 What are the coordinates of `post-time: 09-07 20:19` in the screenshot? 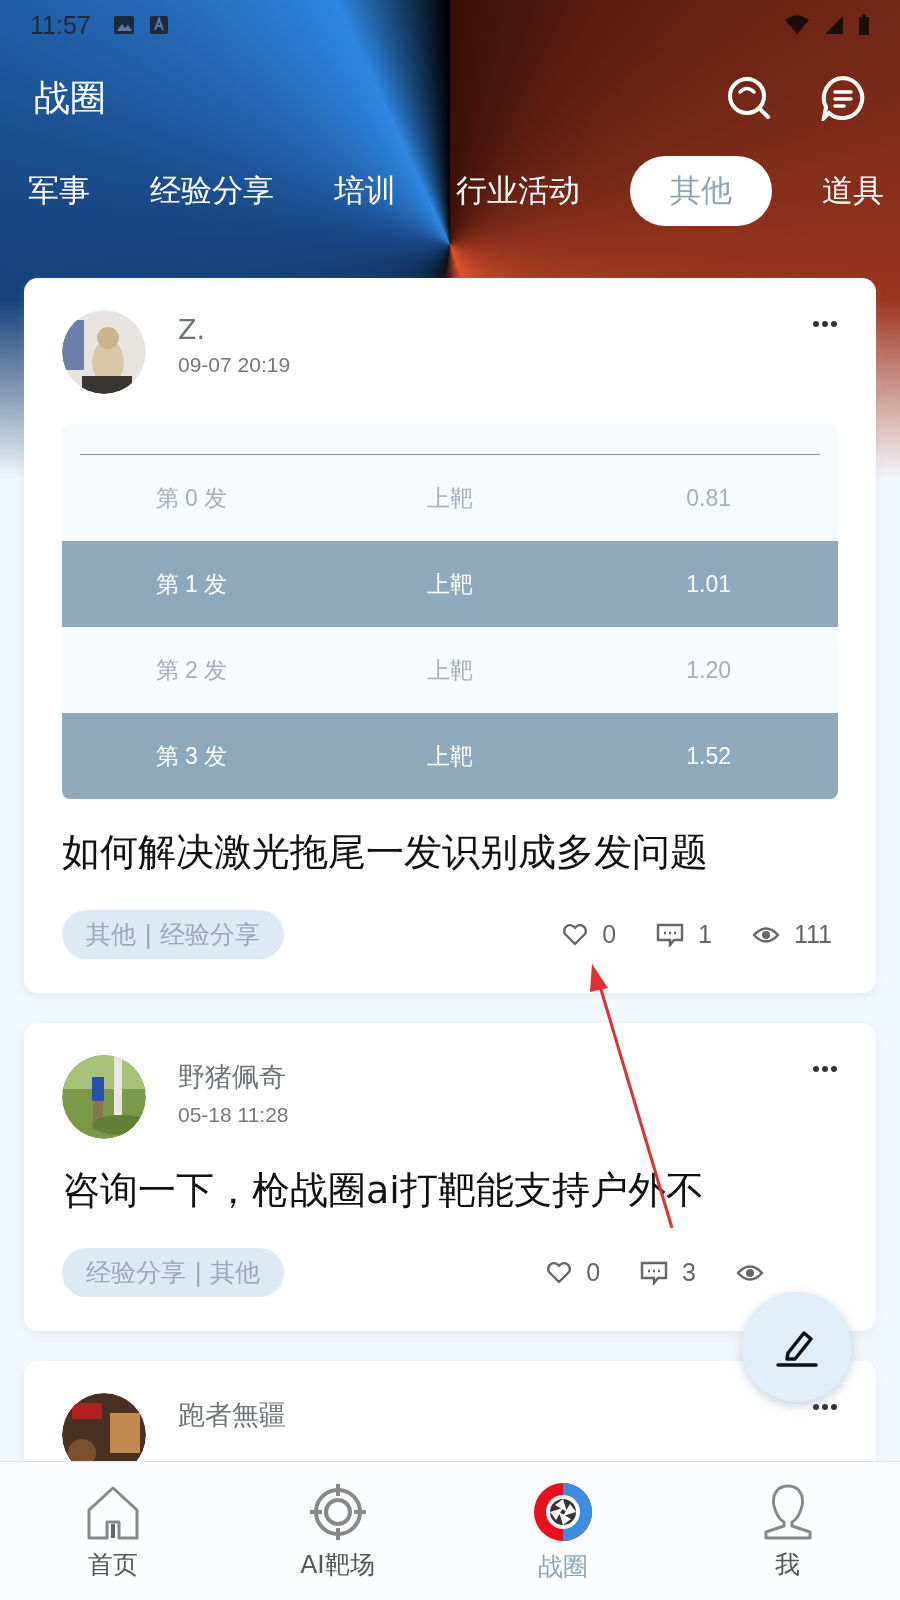 It's located at (235, 365).